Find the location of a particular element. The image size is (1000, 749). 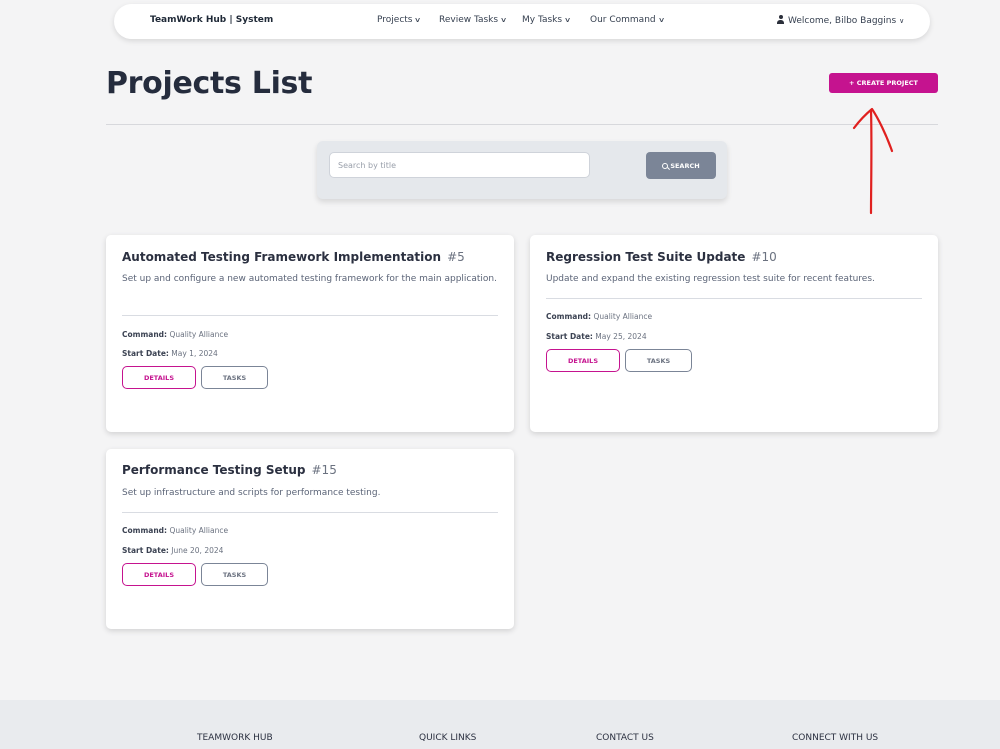

start-date-value: May 25, 2024 is located at coordinates (621, 336).